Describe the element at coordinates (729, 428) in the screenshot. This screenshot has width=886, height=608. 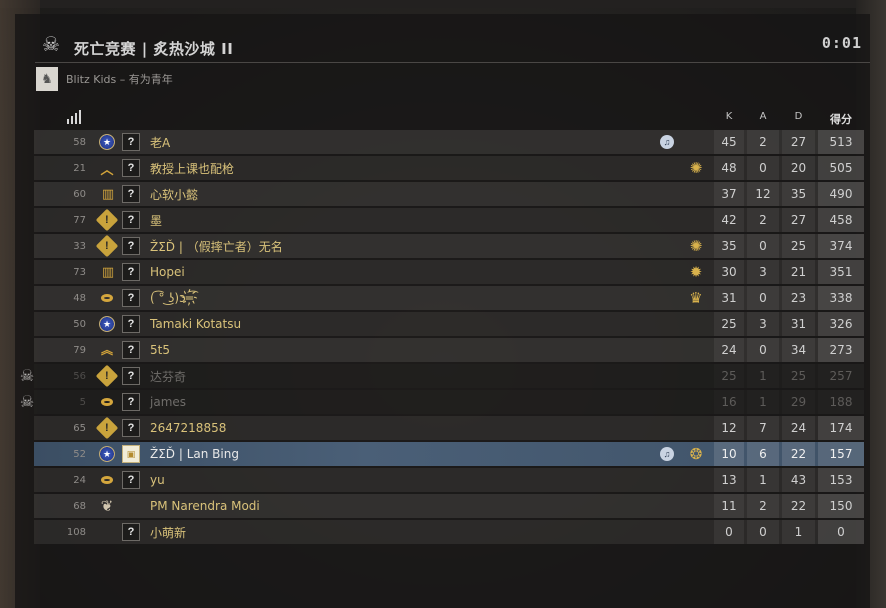
I see `player-kills: 12` at that location.